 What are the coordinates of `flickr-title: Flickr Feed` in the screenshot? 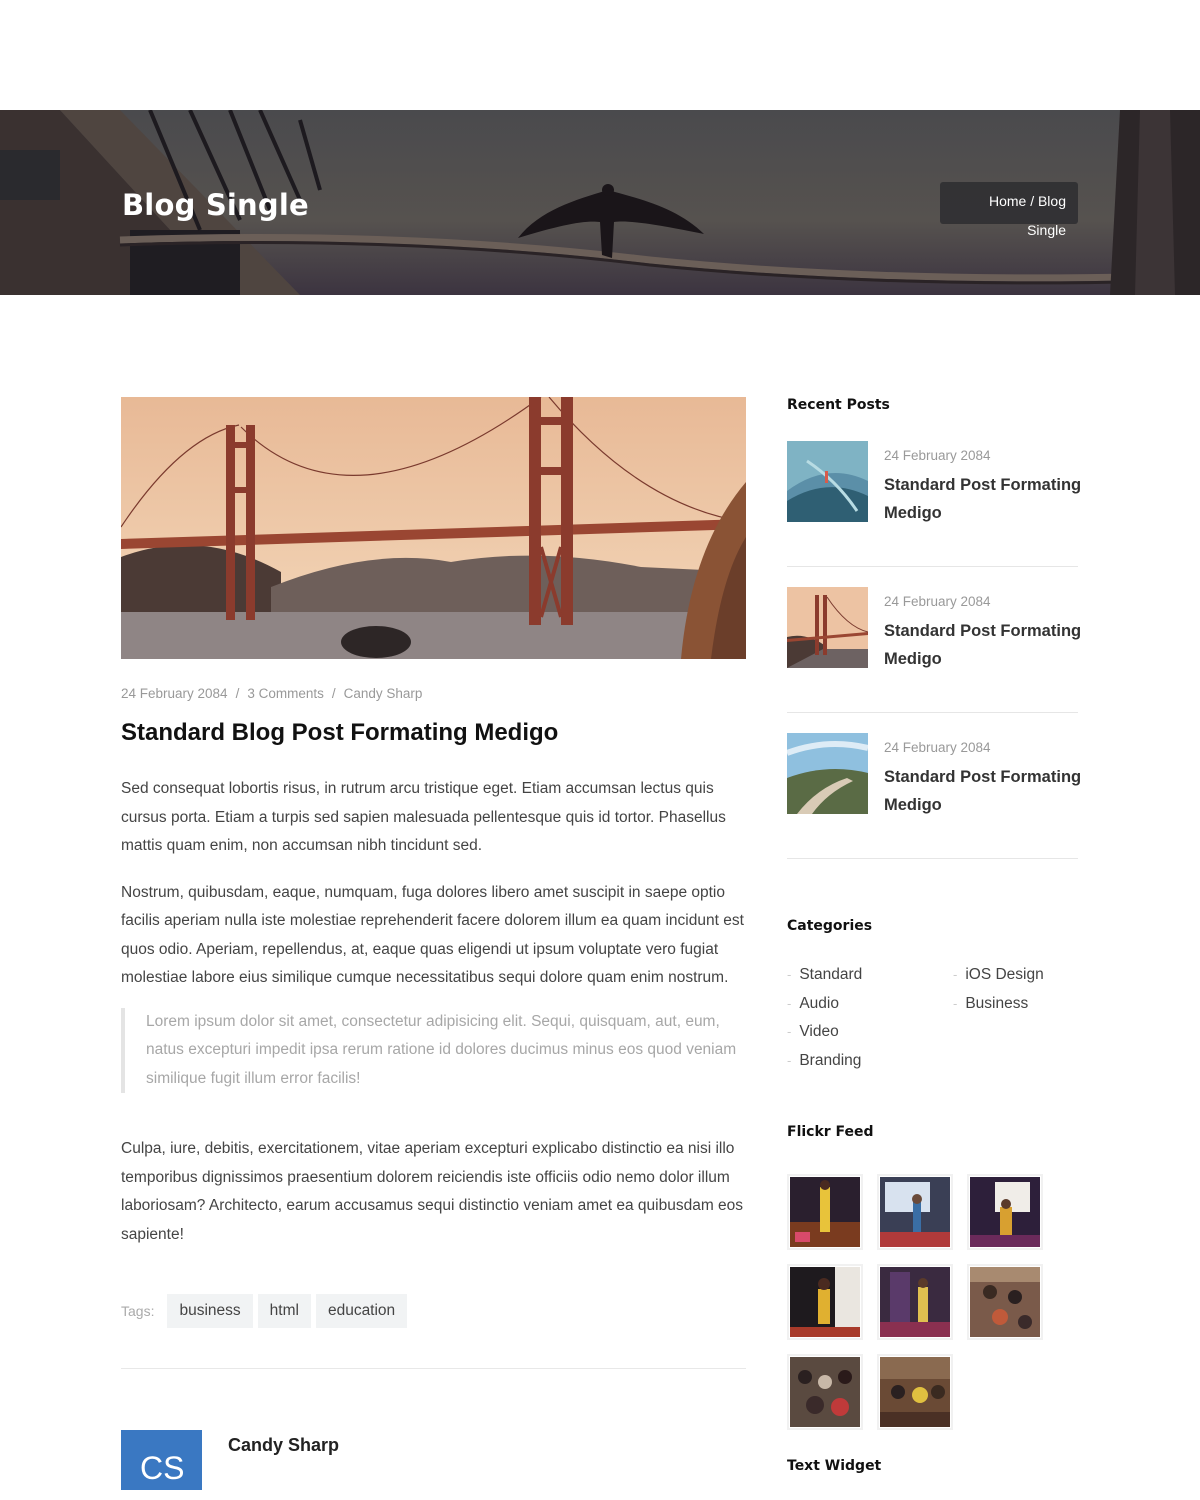 It's located at (830, 1132).